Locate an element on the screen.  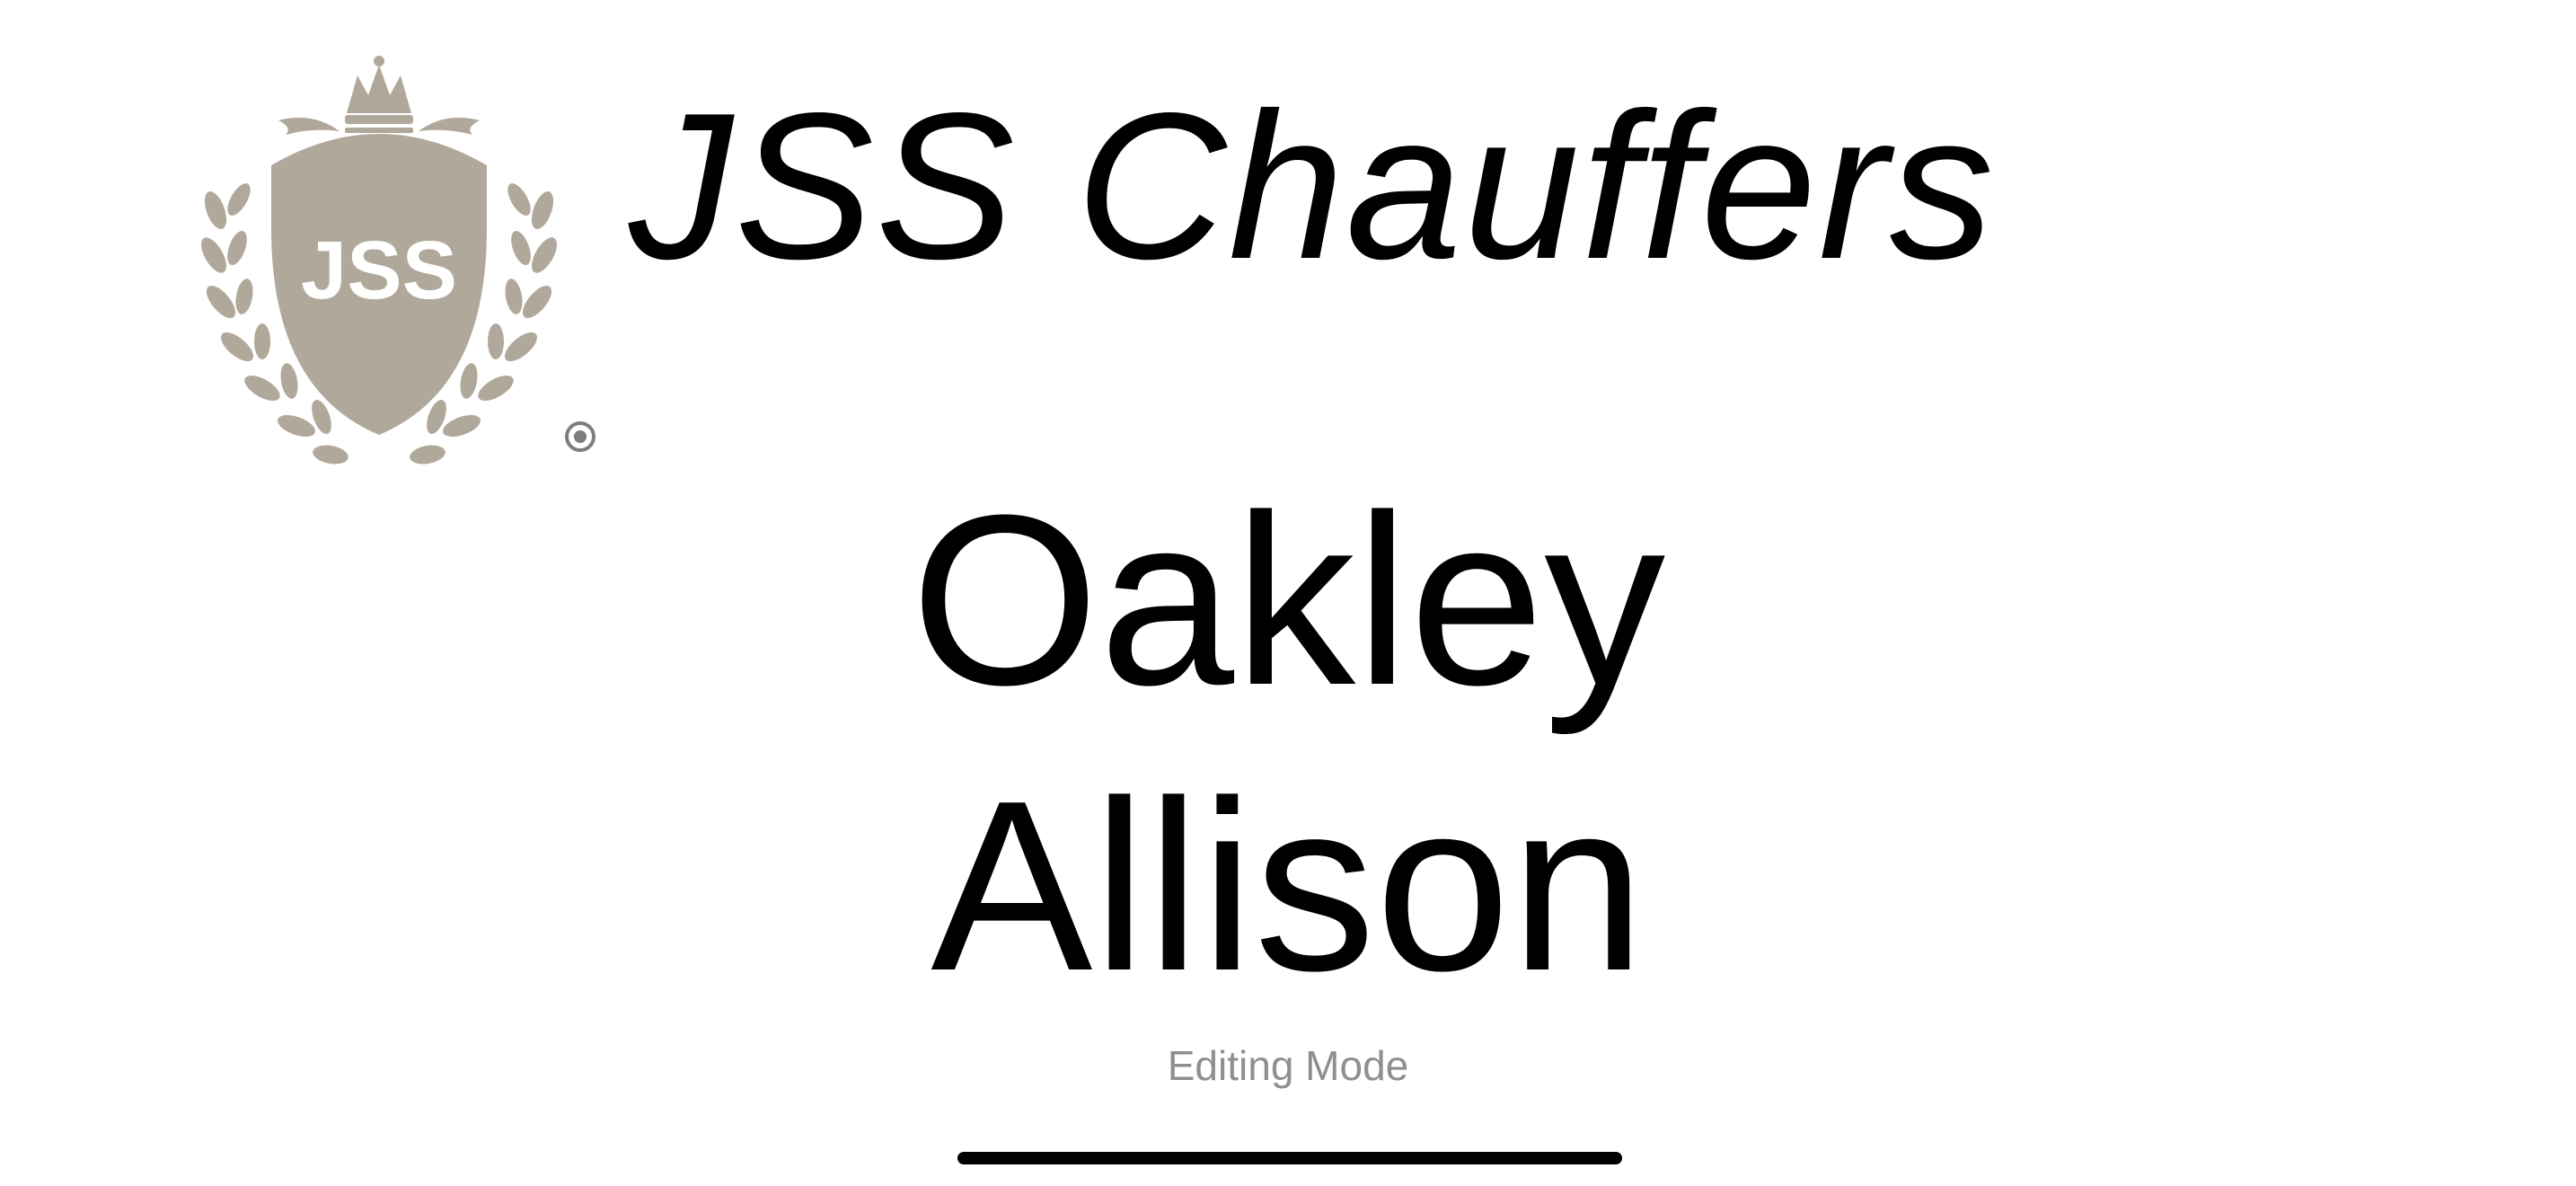
registered-mark-icon is located at coordinates (580, 436).